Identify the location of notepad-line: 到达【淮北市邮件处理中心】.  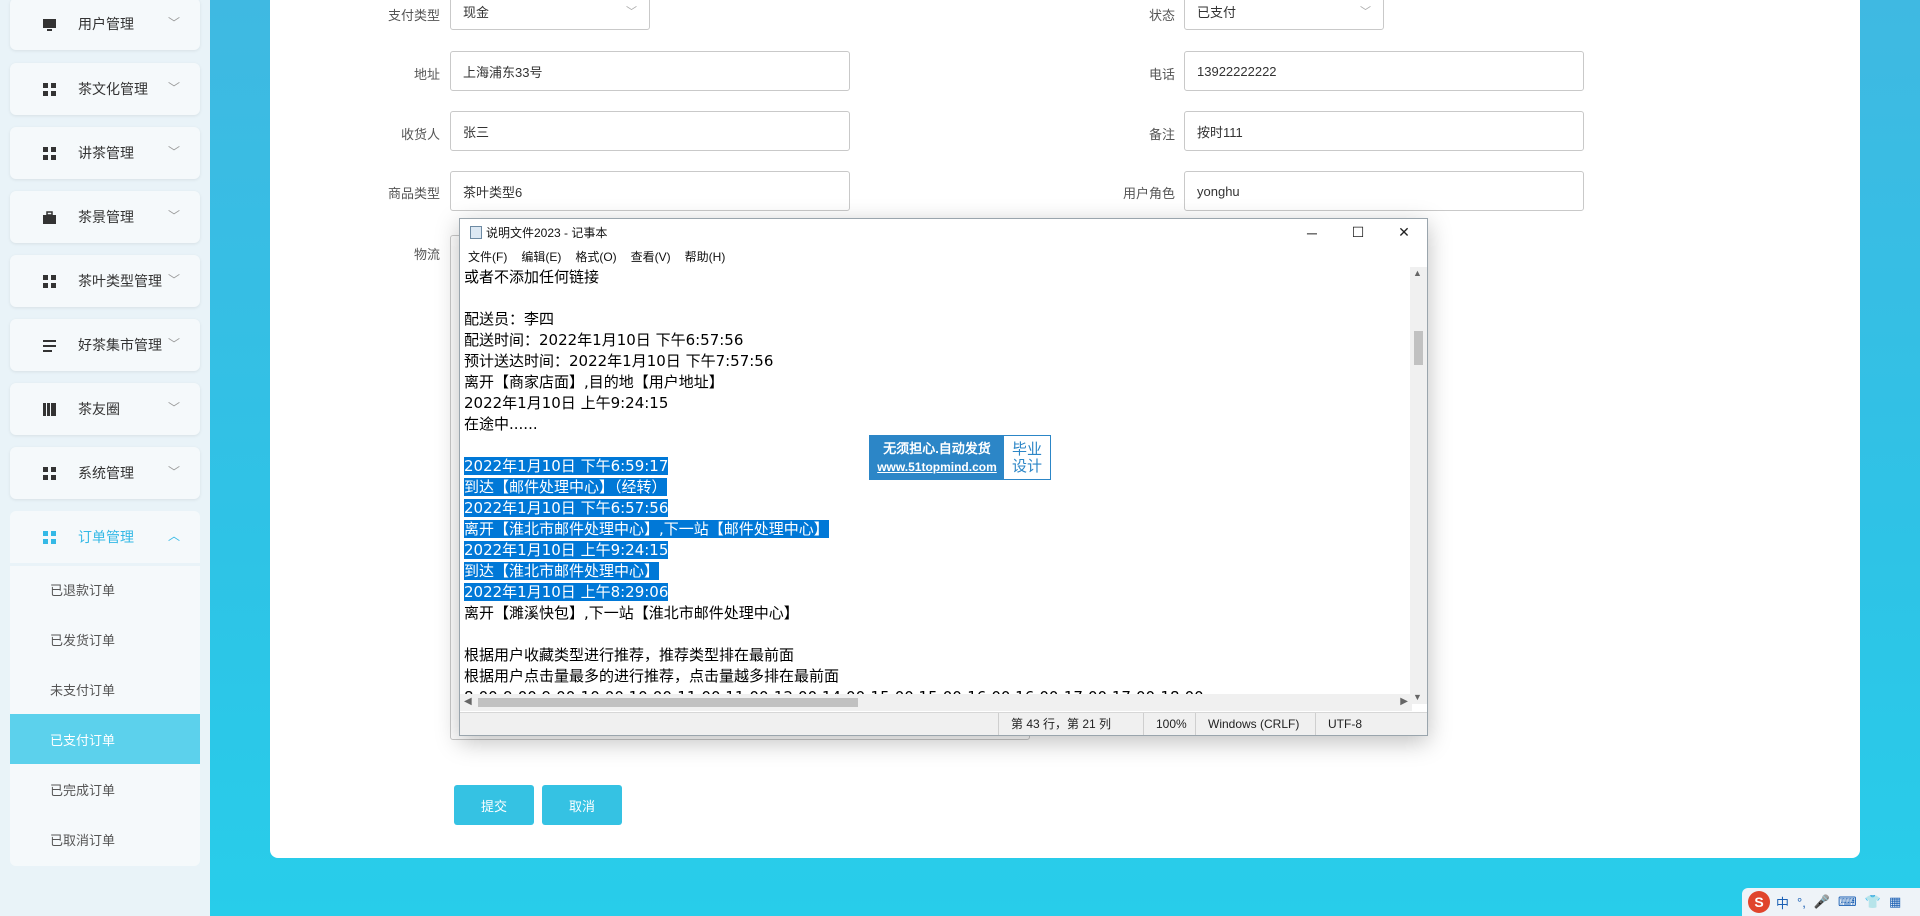
(936, 571).